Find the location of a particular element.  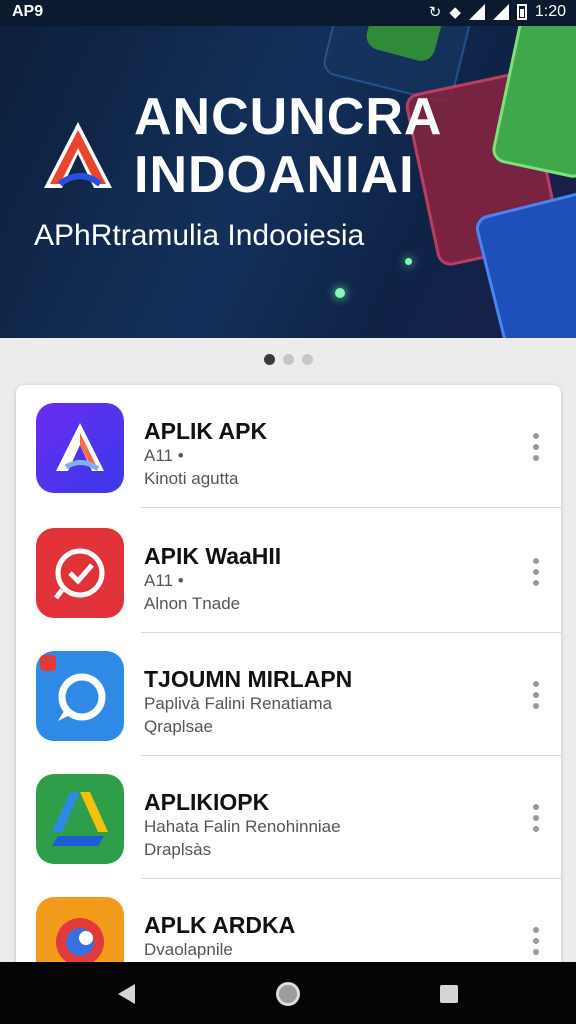

banner-title-line2: INDOANIAI is located at coordinates (274, 175).